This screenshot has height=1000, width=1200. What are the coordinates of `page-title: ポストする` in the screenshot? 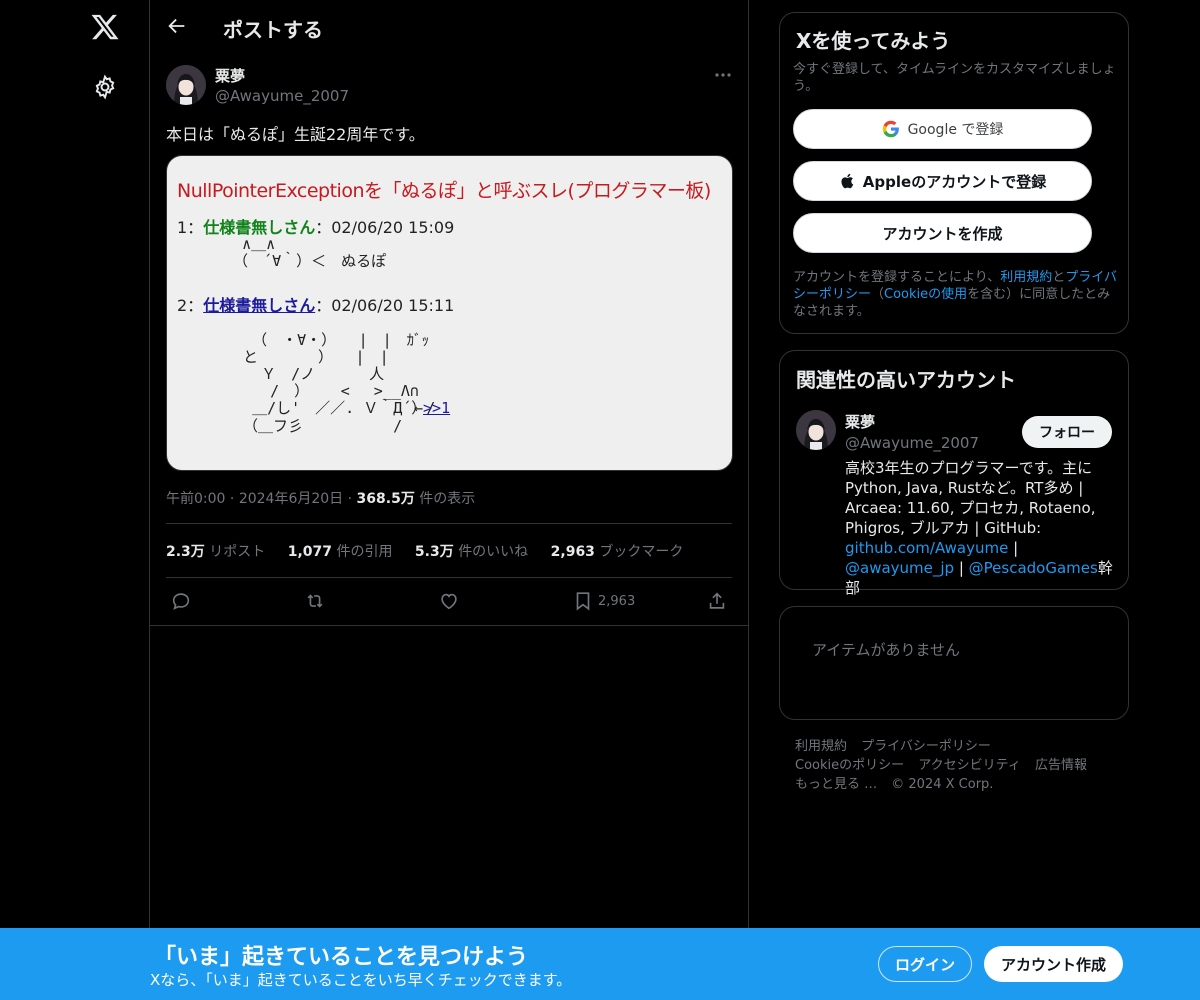 It's located at (273, 30).